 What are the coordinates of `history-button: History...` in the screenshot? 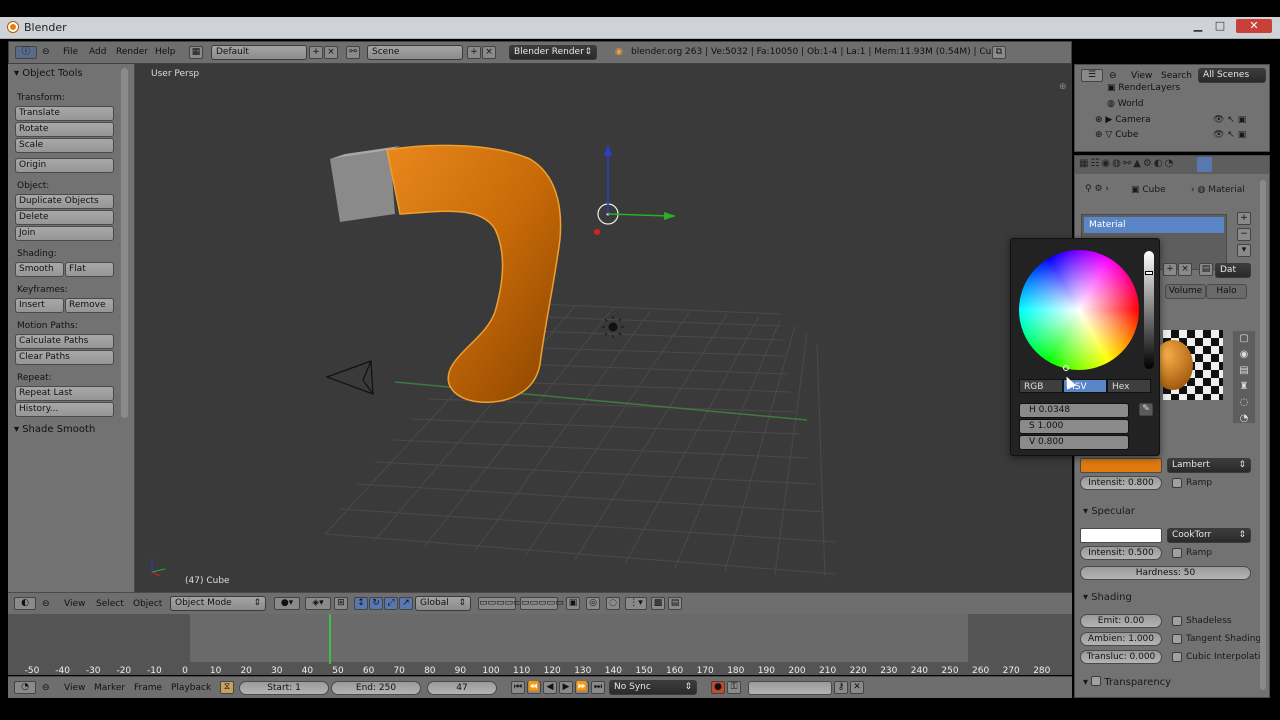 It's located at (64, 409).